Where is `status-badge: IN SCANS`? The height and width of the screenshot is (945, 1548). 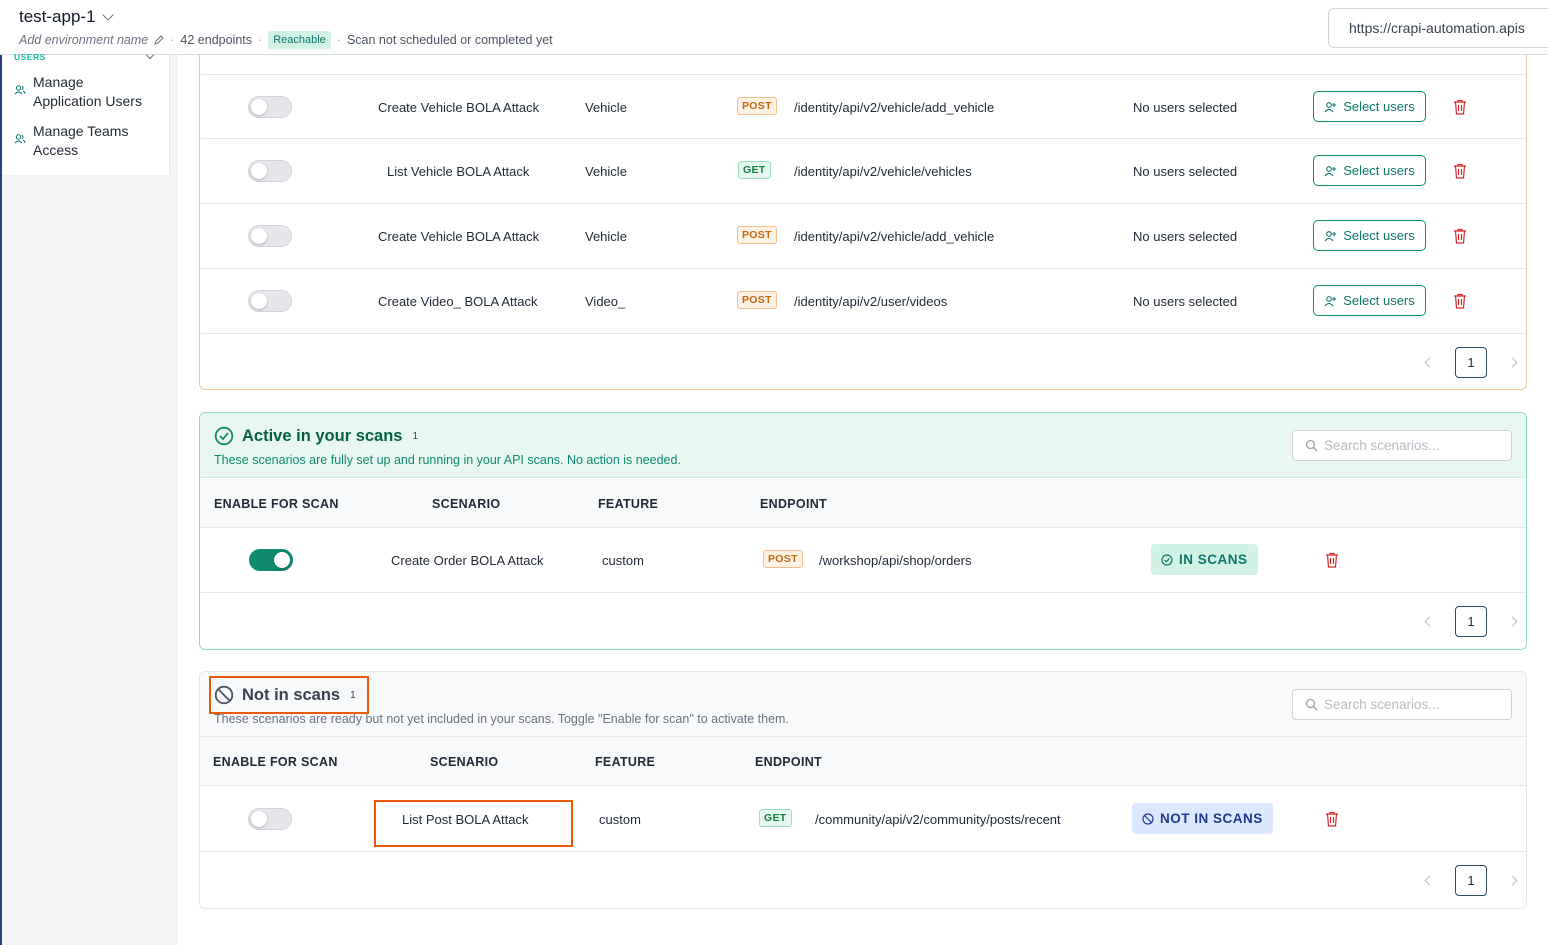
status-badge: IN SCANS is located at coordinates (1204, 559).